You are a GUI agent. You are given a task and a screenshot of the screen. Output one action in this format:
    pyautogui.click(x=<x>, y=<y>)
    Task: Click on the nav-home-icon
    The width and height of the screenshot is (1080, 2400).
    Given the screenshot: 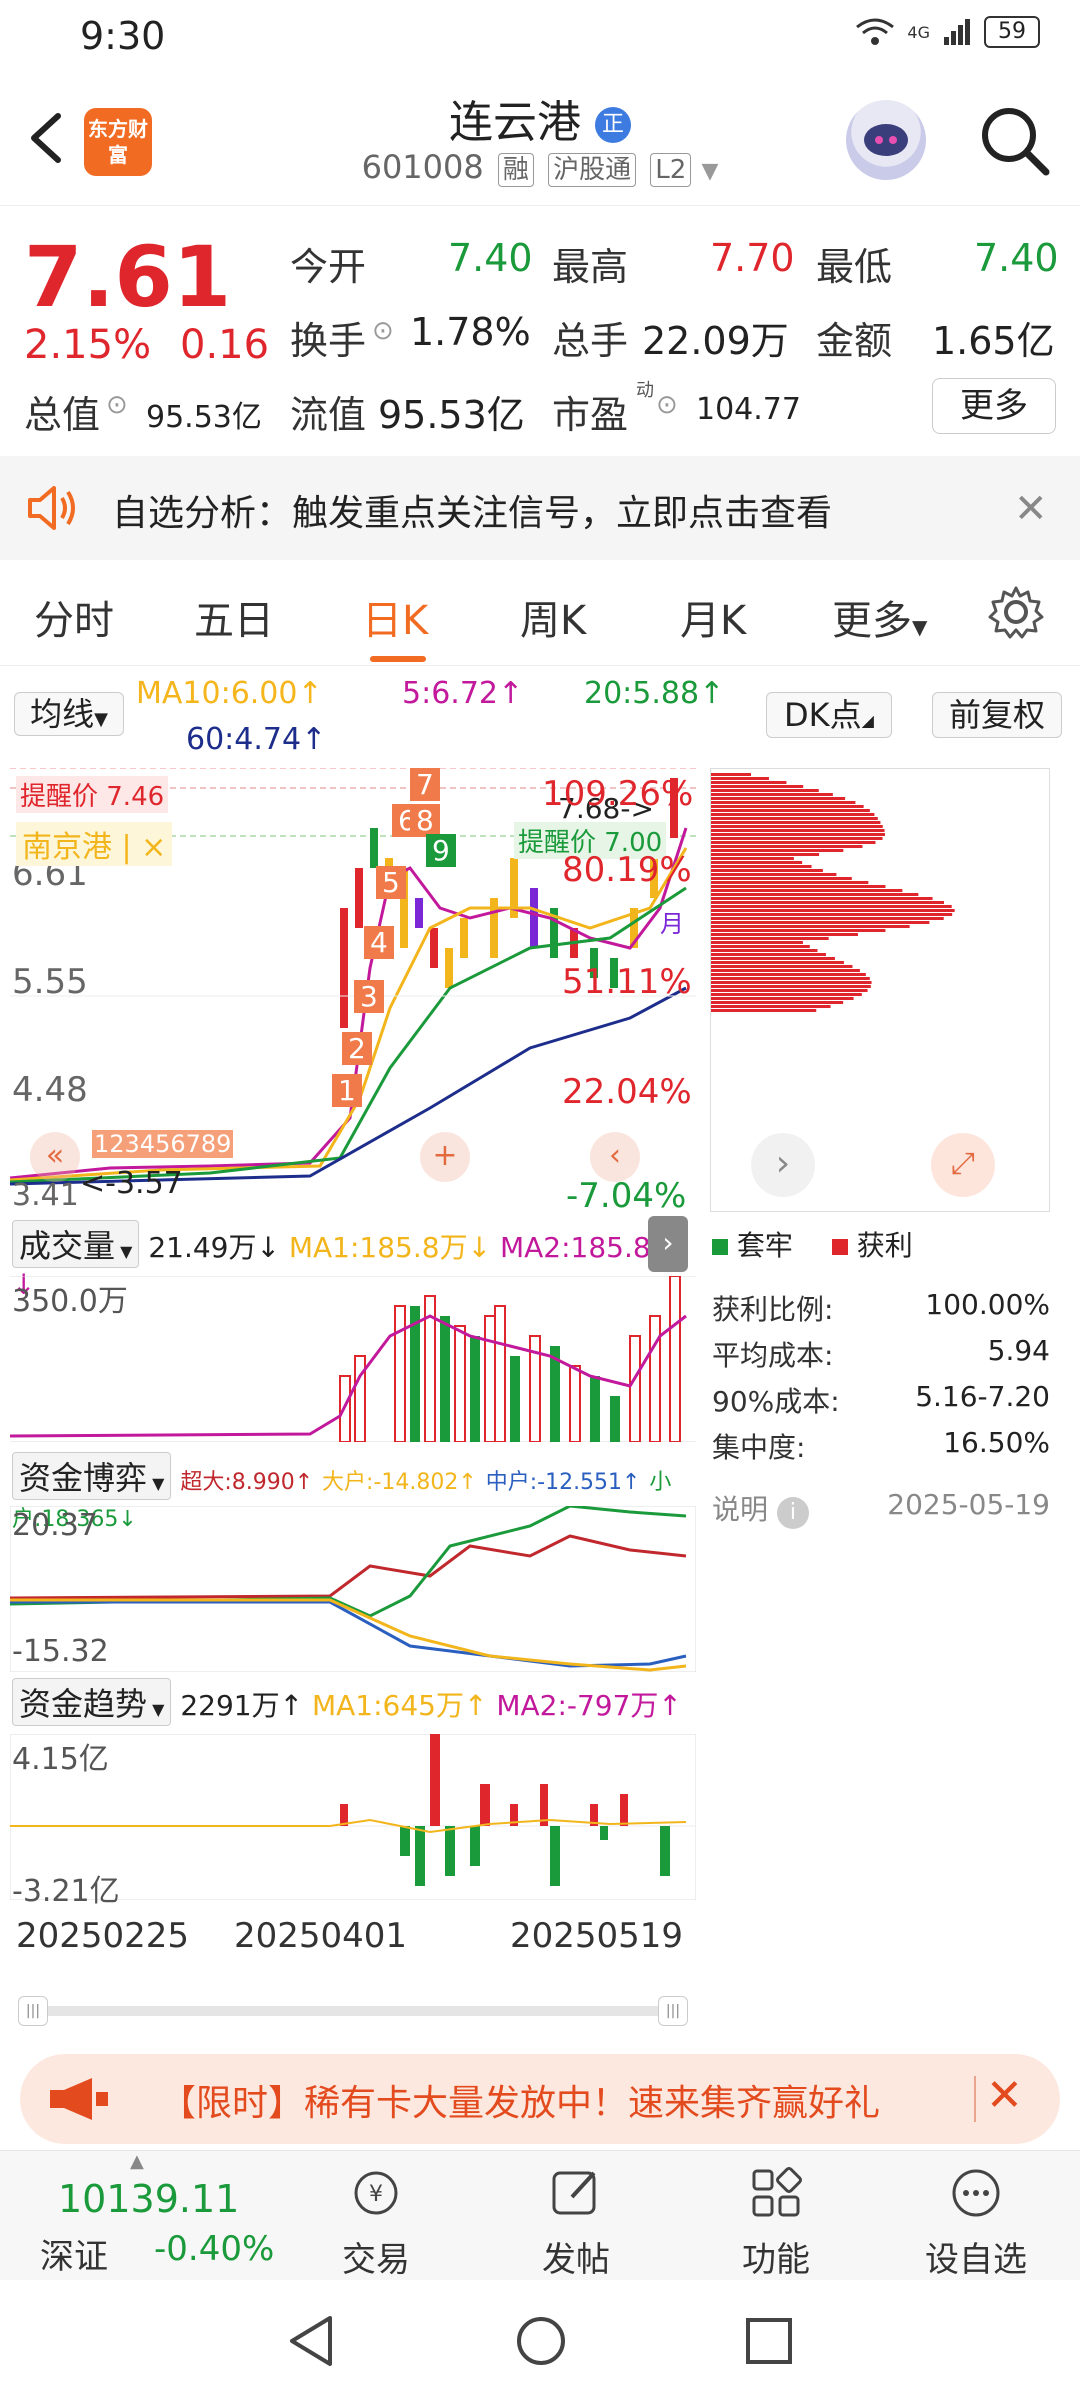 What is the action you would take?
    pyautogui.click(x=541, y=2341)
    